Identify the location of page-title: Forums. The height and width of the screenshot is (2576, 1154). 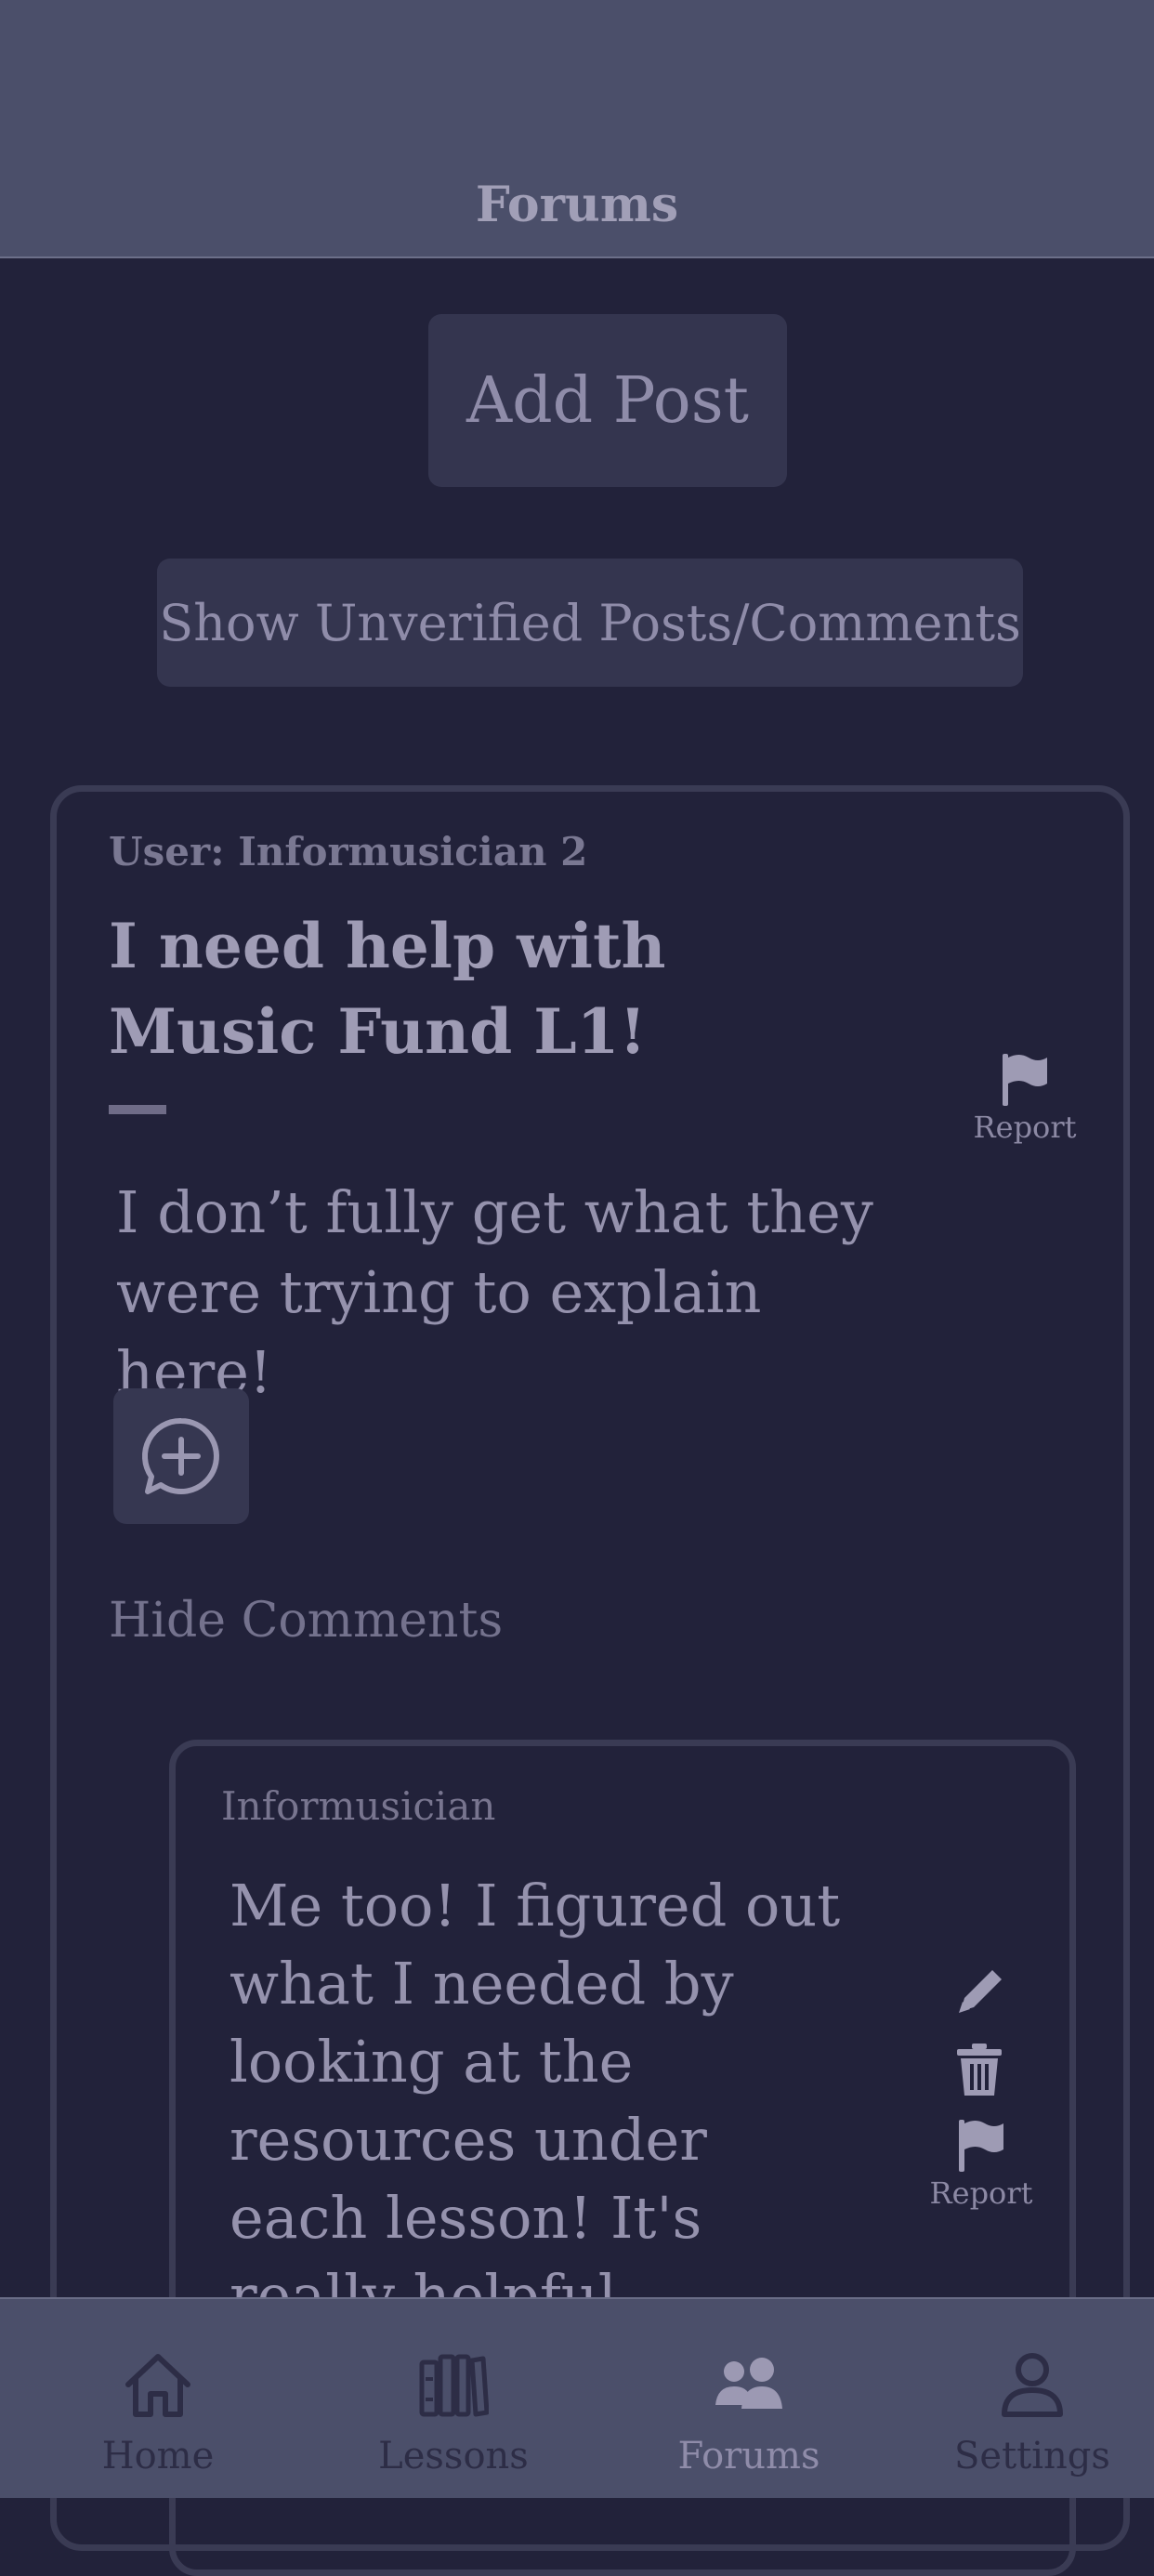
(577, 205).